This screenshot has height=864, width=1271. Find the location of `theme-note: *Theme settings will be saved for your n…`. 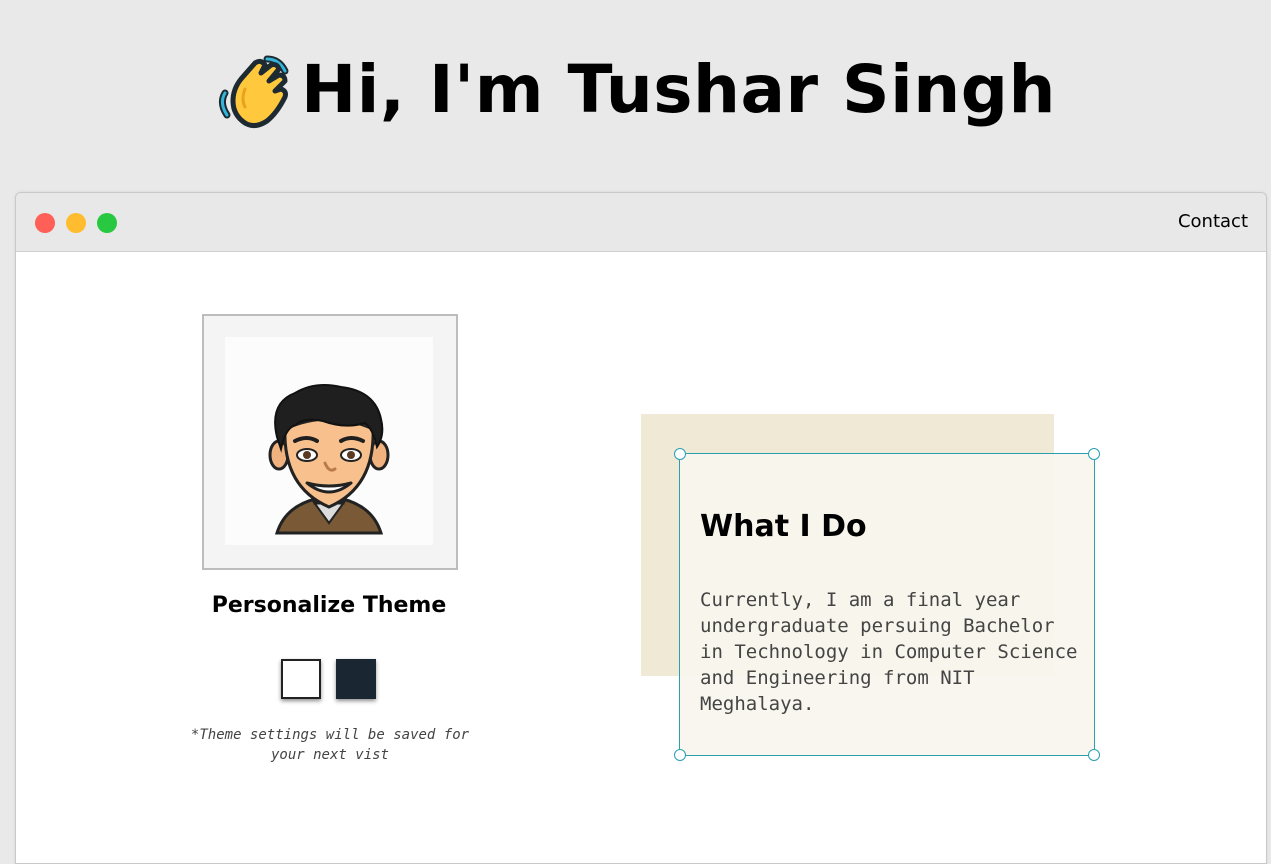

theme-note: *Theme settings will be saved for your n… is located at coordinates (330, 745).